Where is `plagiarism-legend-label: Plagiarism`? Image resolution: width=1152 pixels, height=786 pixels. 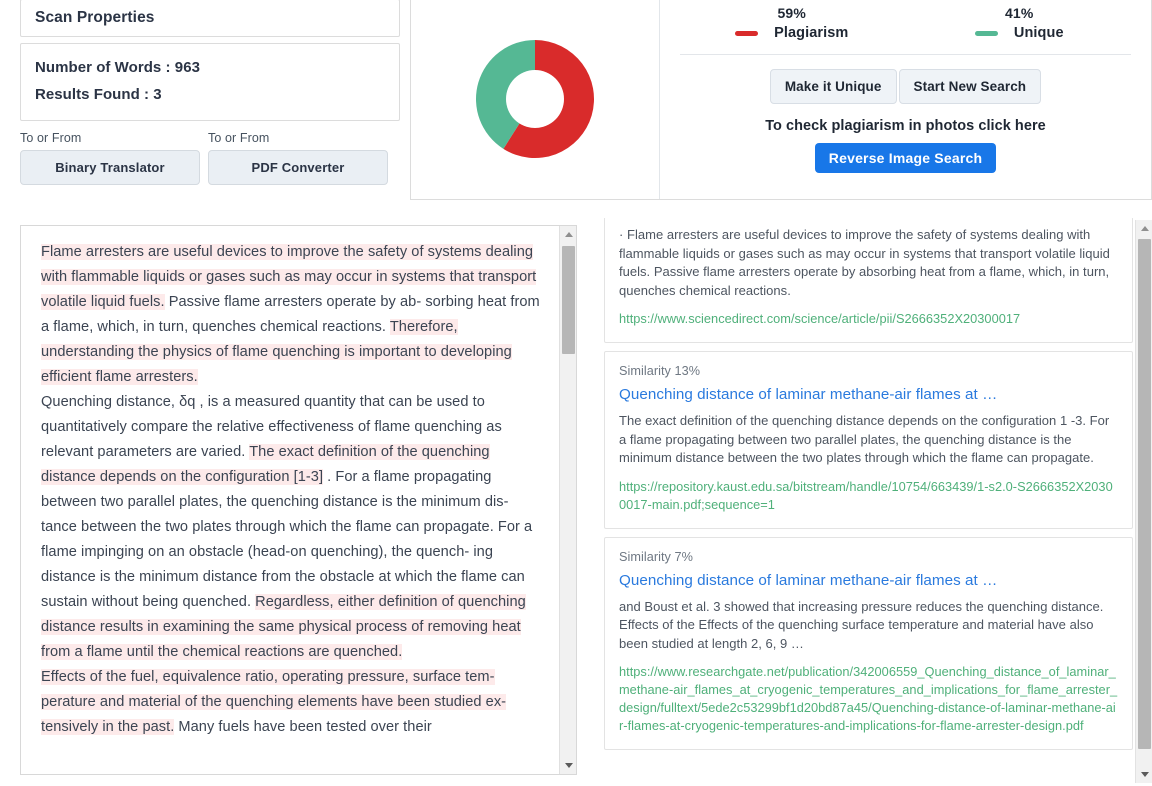 plagiarism-legend-label: Plagiarism is located at coordinates (811, 33).